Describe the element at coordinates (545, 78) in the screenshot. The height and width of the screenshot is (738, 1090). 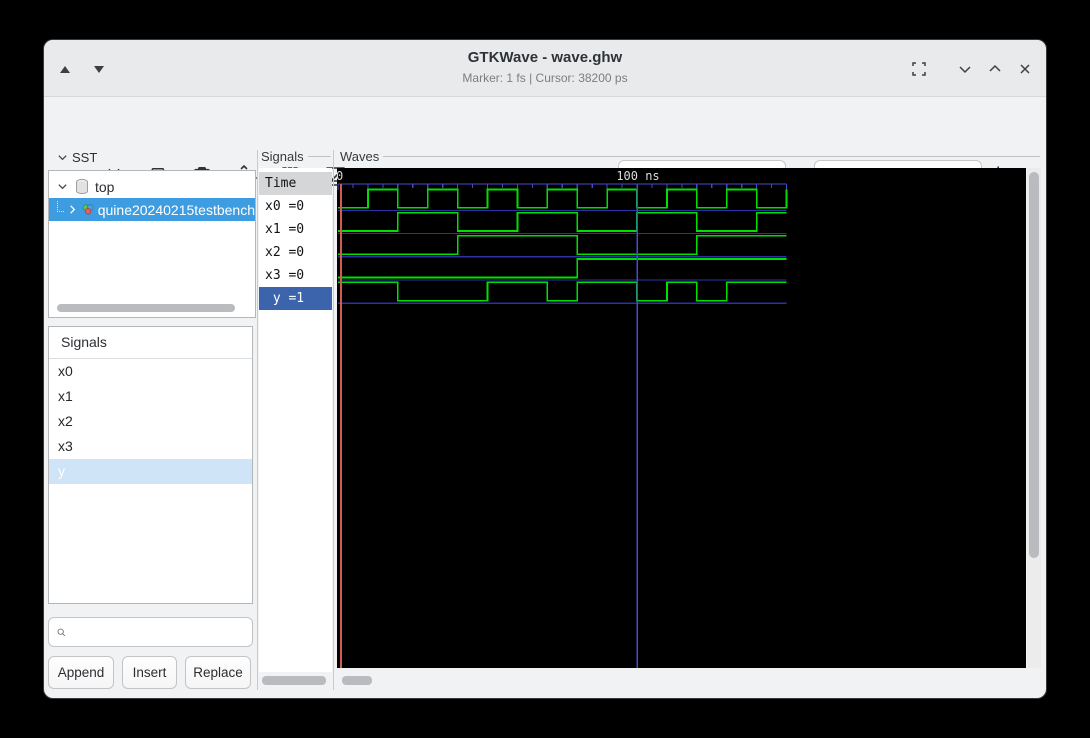
I see `marker-cursor-status: Marker: 1 fs | Cursor: 38200 ps` at that location.